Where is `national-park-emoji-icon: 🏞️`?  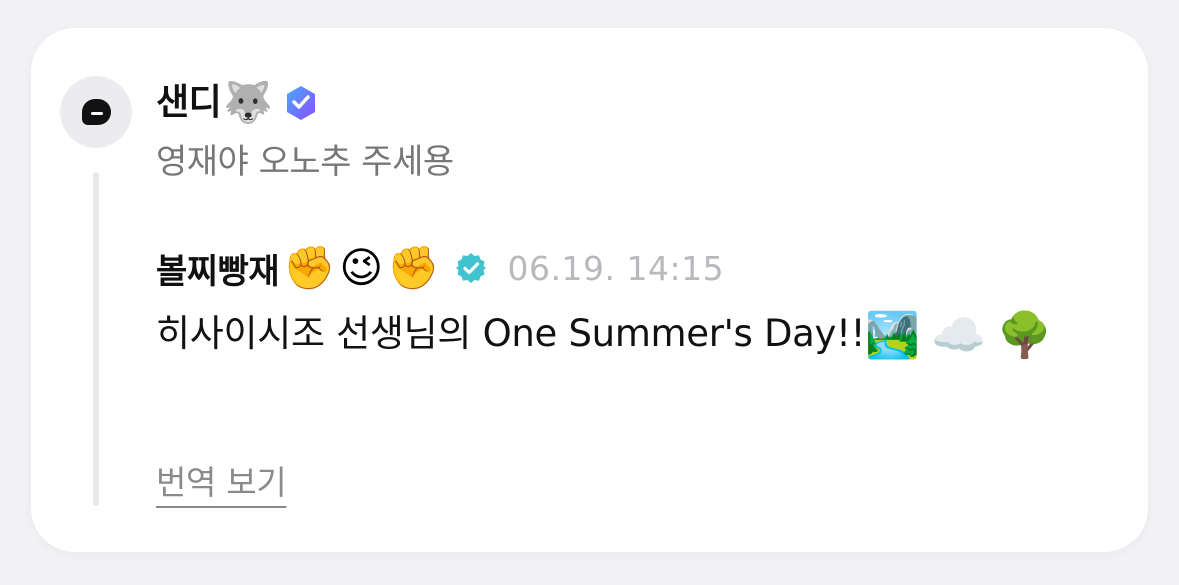 national-park-emoji-icon: 🏞️ is located at coordinates (892, 335).